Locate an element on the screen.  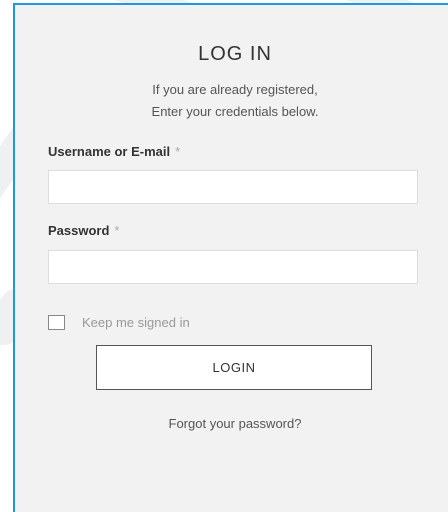
username-input is located at coordinates (233, 187).